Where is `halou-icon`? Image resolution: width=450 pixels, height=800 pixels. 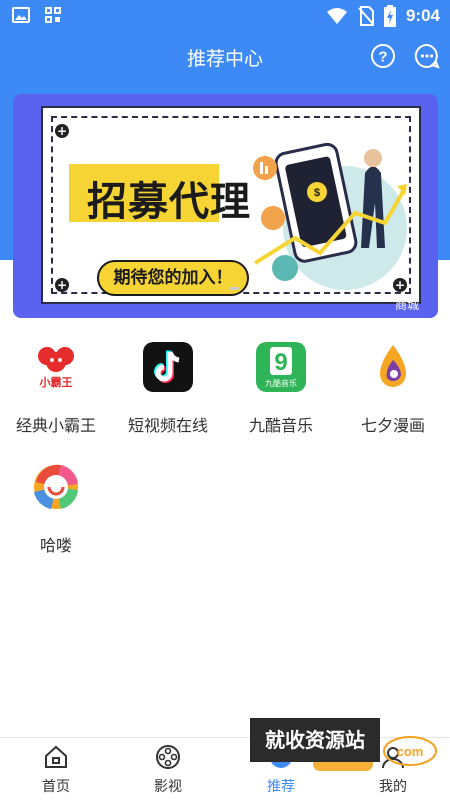 halou-icon is located at coordinates (56, 487).